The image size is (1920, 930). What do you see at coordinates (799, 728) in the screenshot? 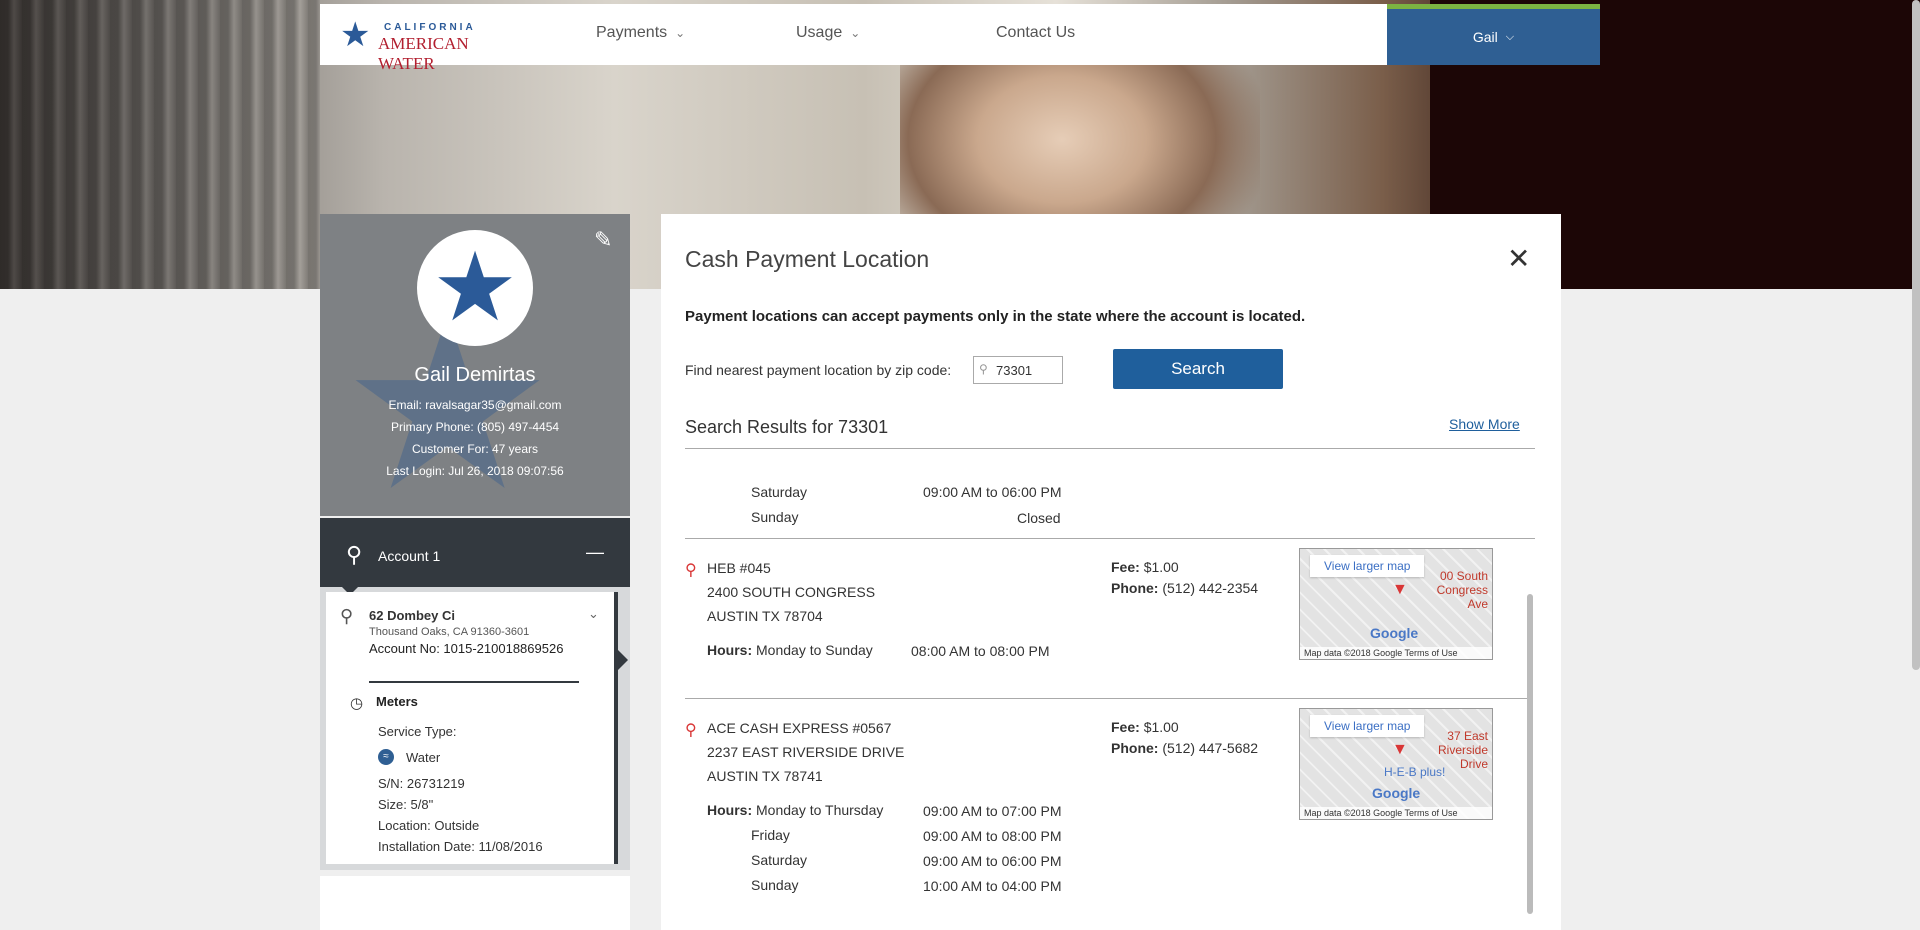
I see `location-name: ACE CASH EXPRESS #0567` at bounding box center [799, 728].